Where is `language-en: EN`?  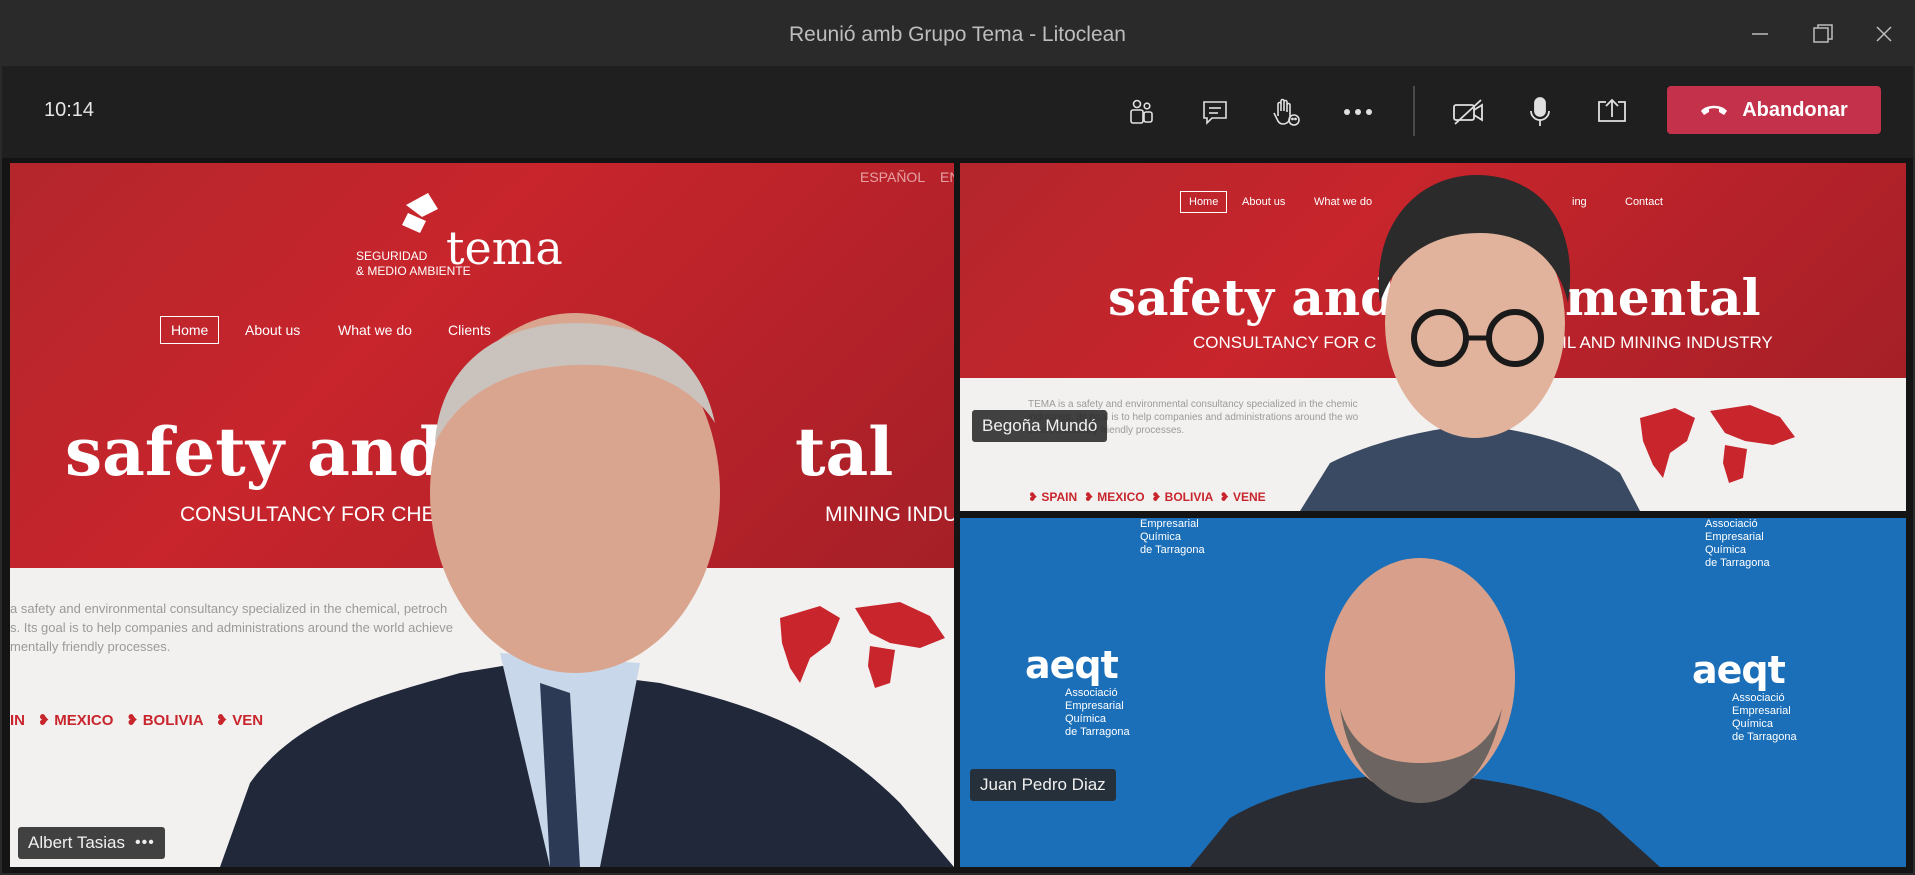
language-en: EN is located at coordinates (947, 177).